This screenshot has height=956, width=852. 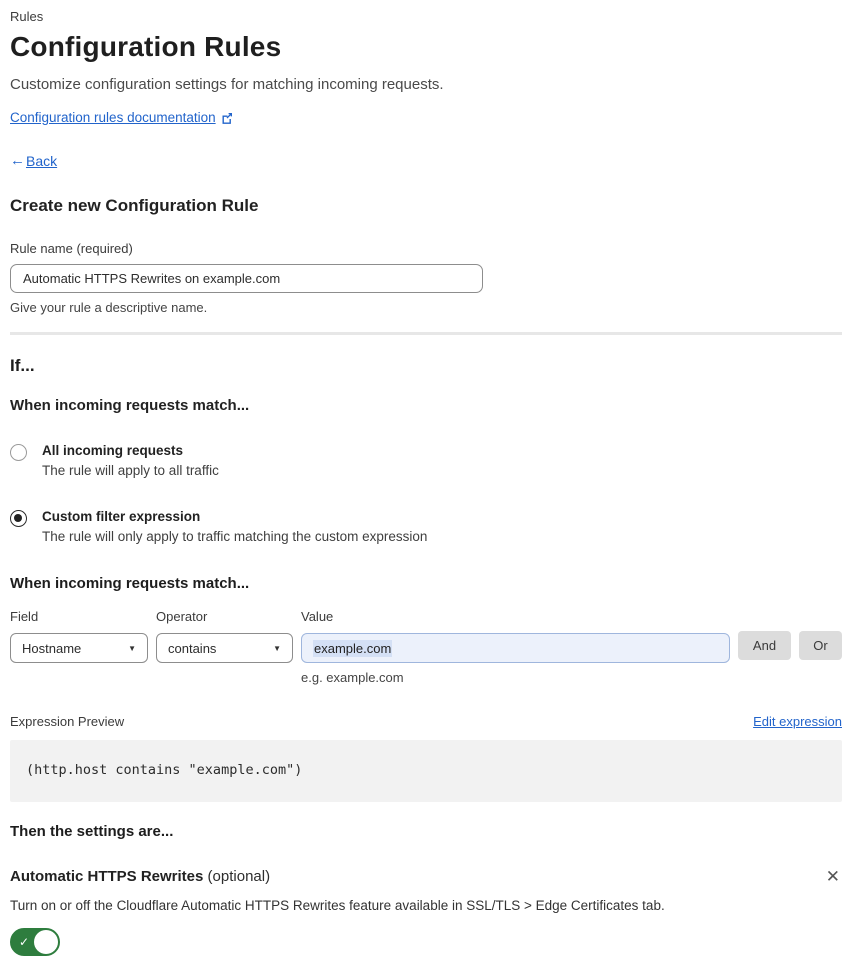 I want to click on radio-label-all-requests: All incoming requests, so click(x=130, y=450).